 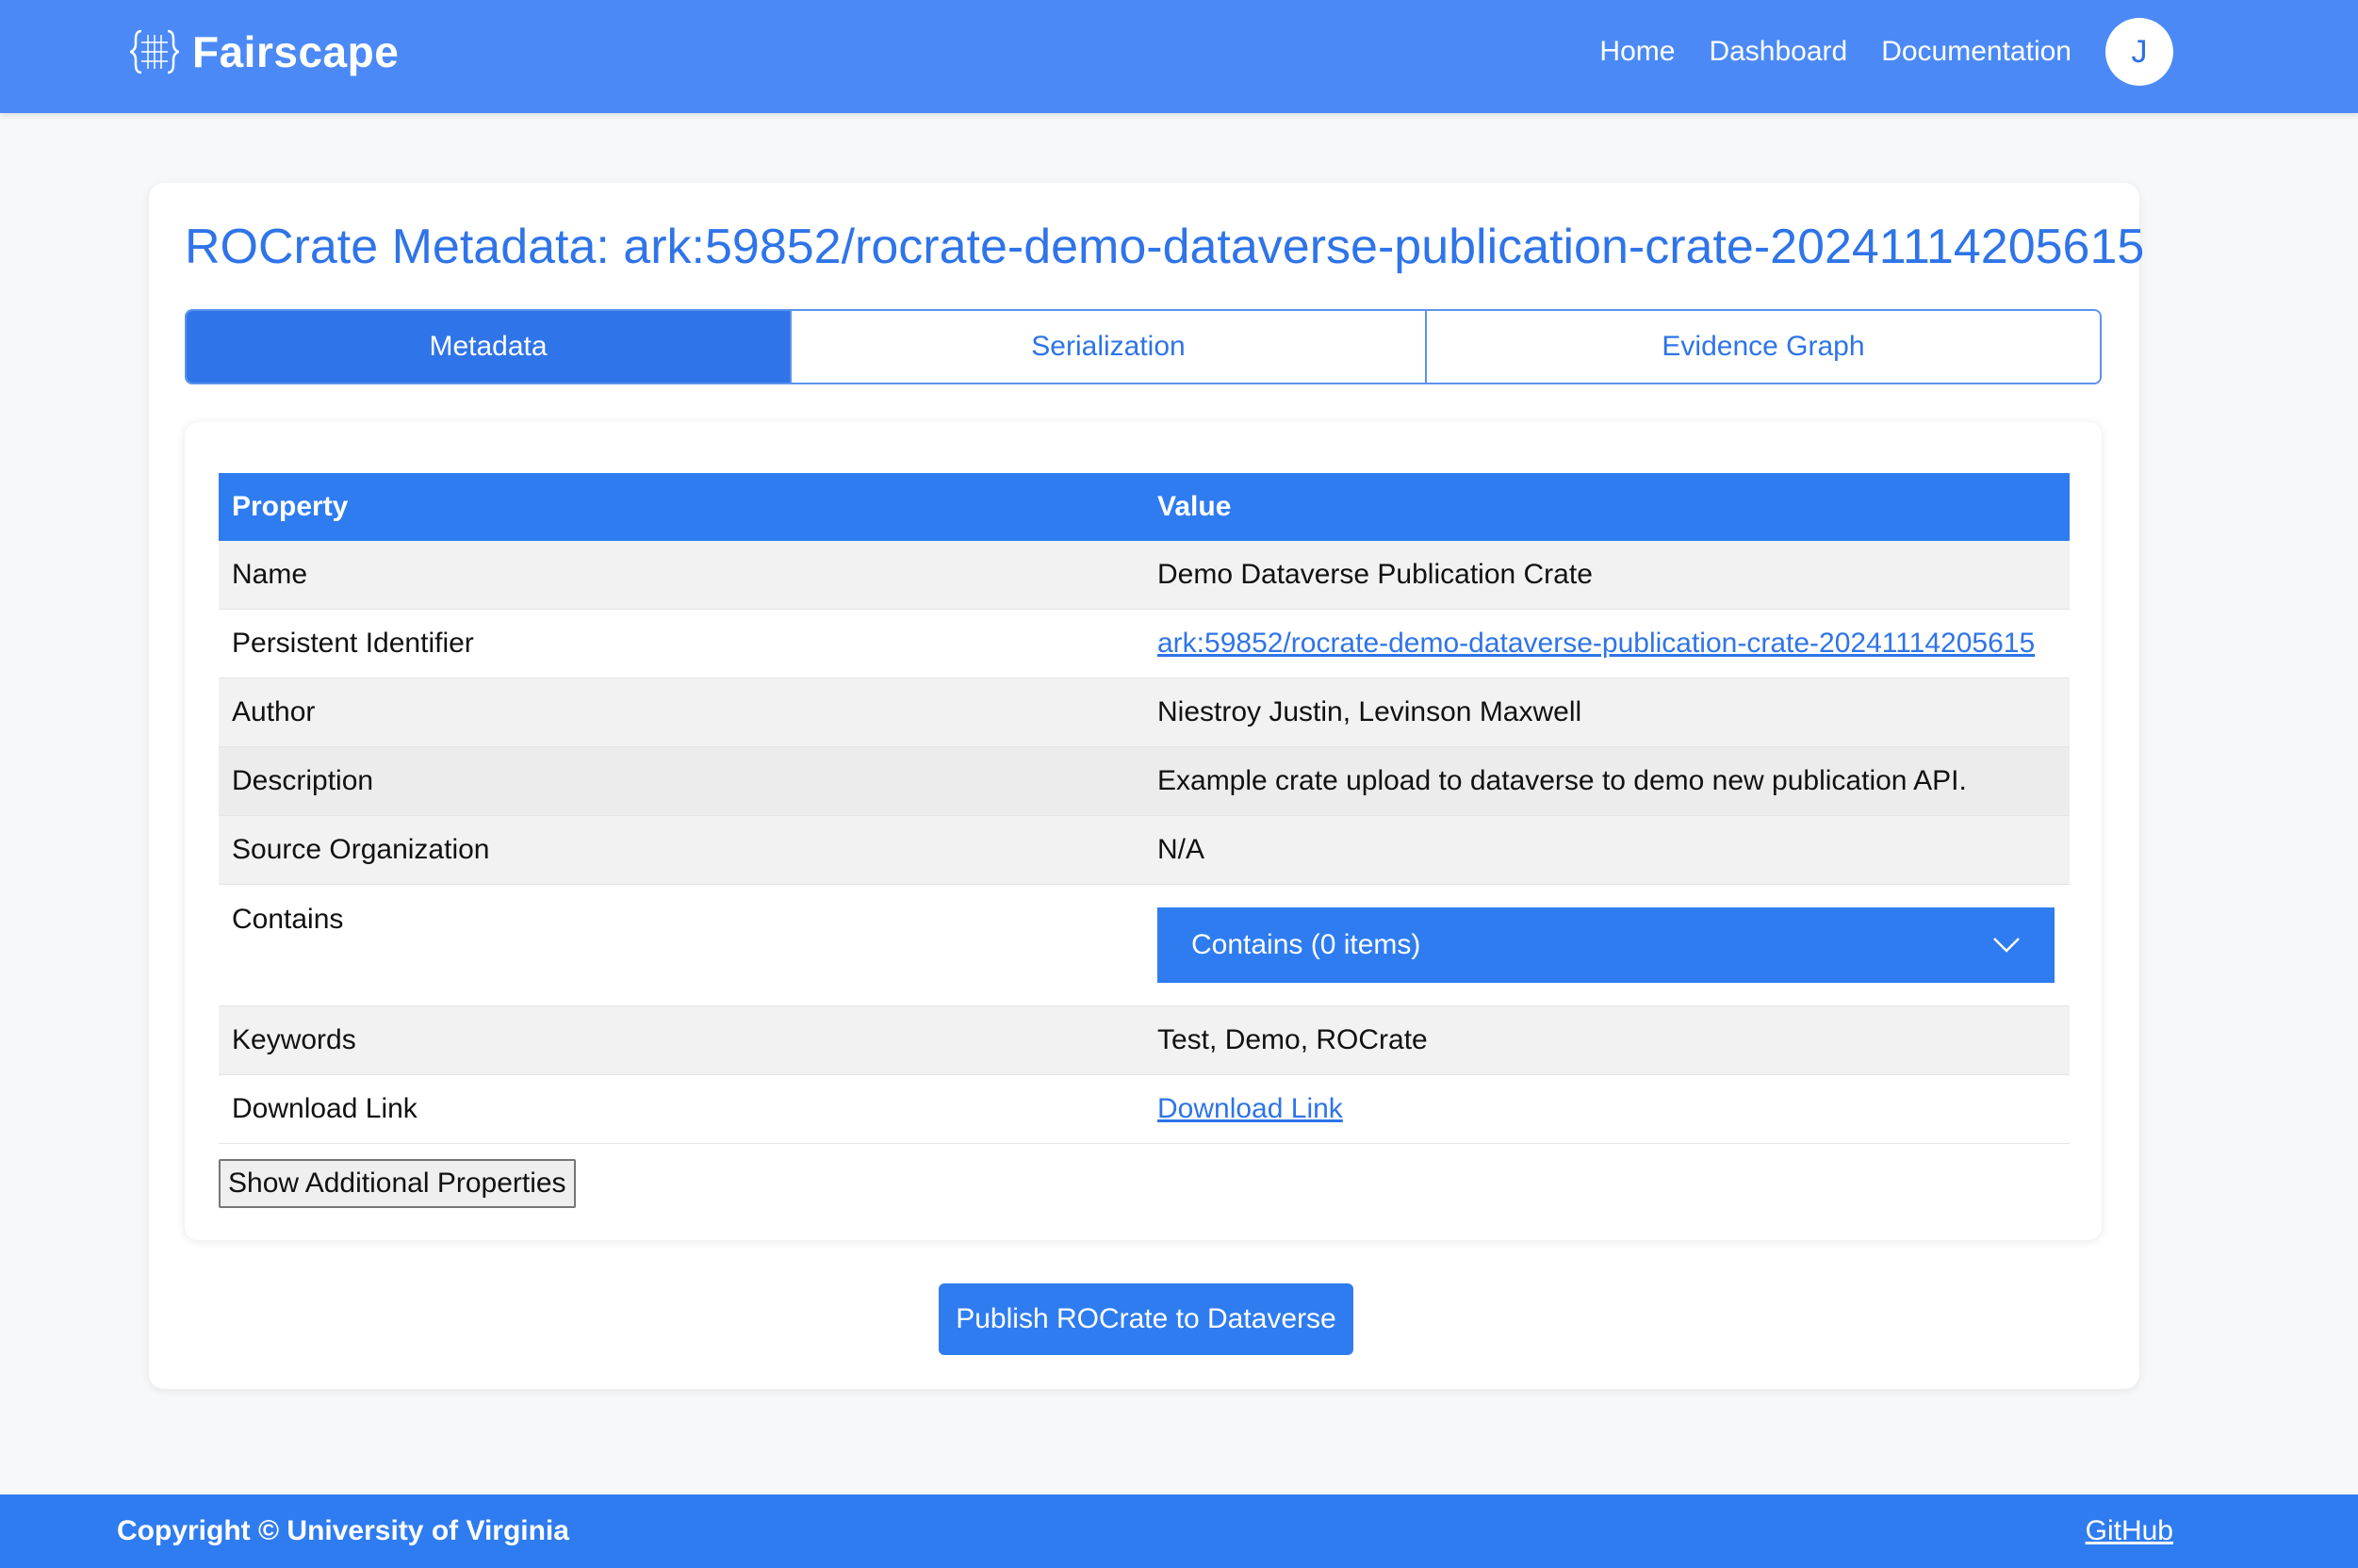 What do you see at coordinates (1250, 1109) in the screenshot?
I see `download-link: Download Link` at bounding box center [1250, 1109].